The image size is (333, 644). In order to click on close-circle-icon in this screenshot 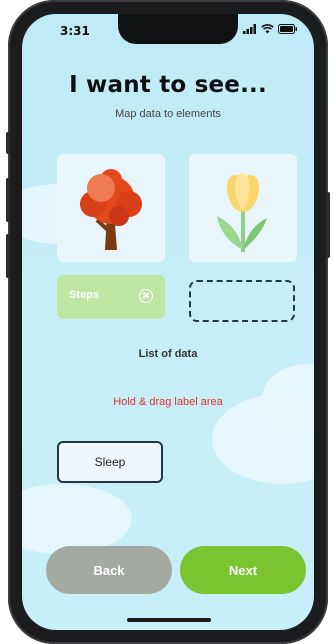, I will do `click(146, 296)`.